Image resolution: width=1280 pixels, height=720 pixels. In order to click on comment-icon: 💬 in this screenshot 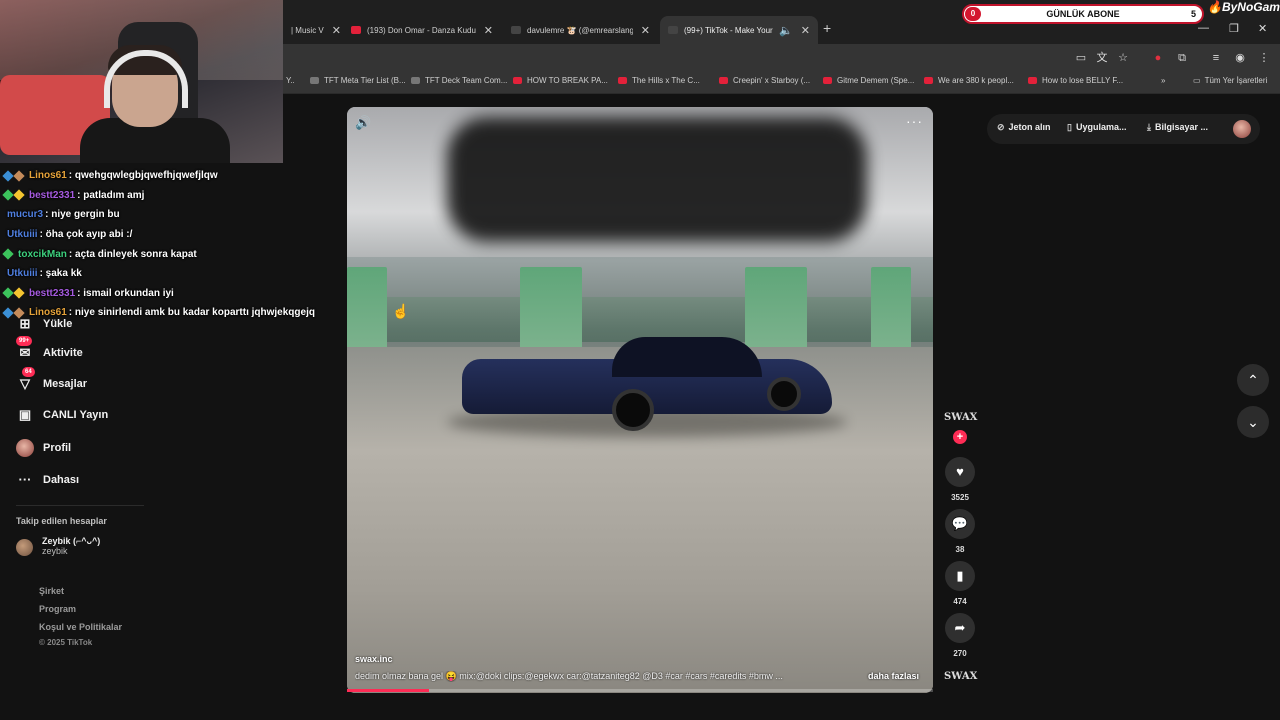, I will do `click(960, 523)`.